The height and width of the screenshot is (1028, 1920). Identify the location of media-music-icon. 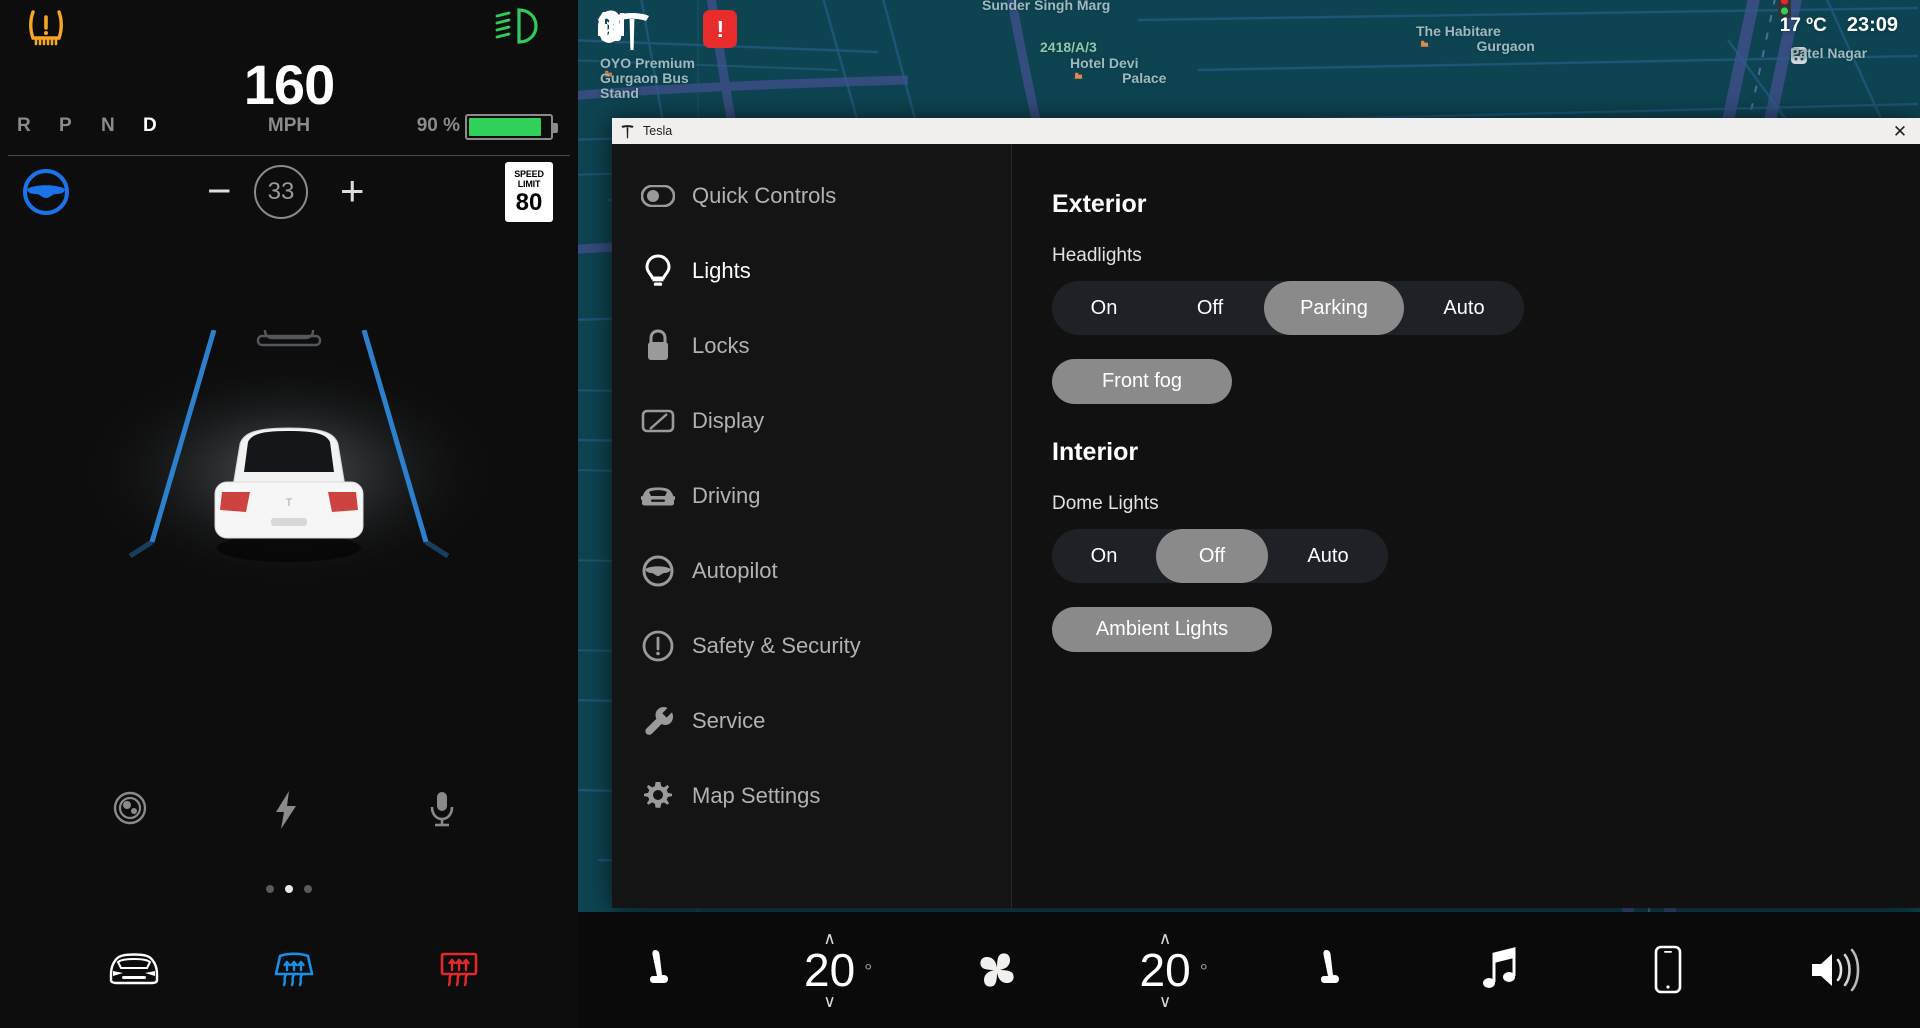
(1501, 970).